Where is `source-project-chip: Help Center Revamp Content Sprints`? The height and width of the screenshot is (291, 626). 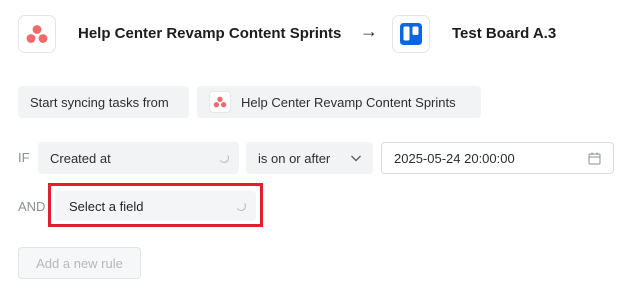 source-project-chip: Help Center Revamp Content Sprints is located at coordinates (339, 102).